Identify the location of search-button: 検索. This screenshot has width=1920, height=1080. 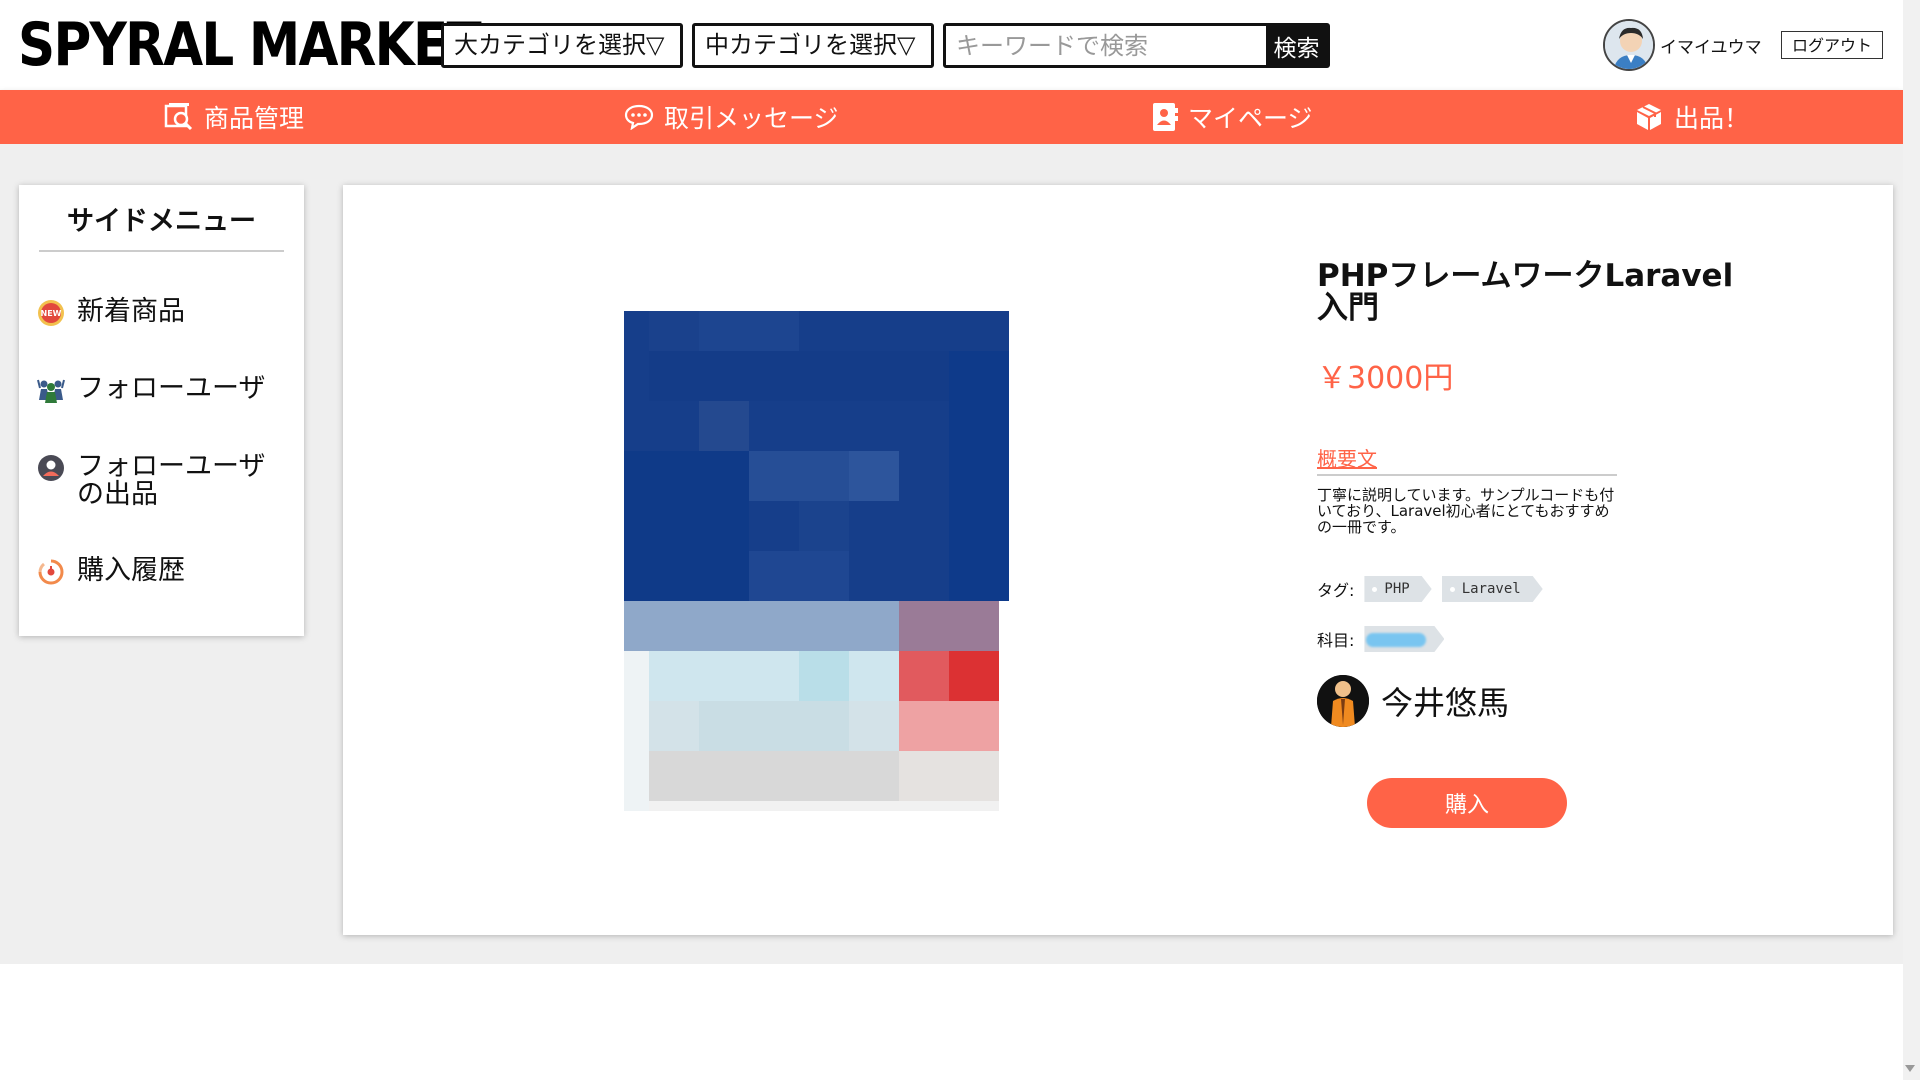
(1296, 45).